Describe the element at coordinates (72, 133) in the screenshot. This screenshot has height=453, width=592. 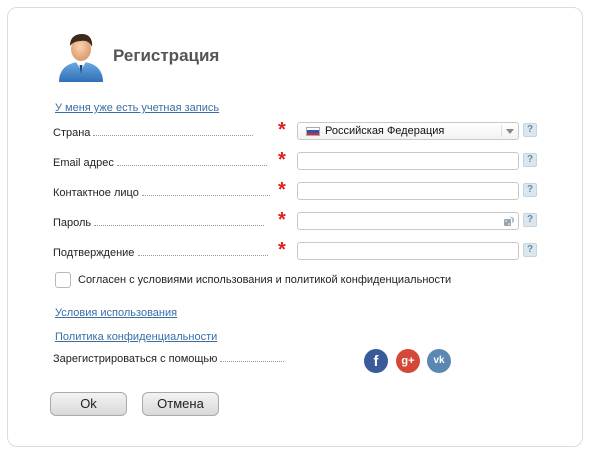
I see `country-label: Страна` at that location.